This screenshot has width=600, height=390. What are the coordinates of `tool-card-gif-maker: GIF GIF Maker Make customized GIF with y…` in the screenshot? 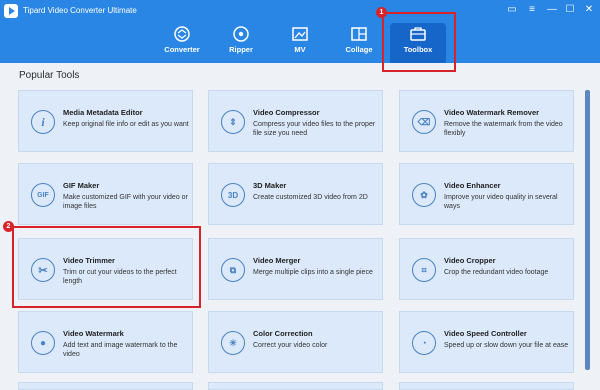 It's located at (105, 194).